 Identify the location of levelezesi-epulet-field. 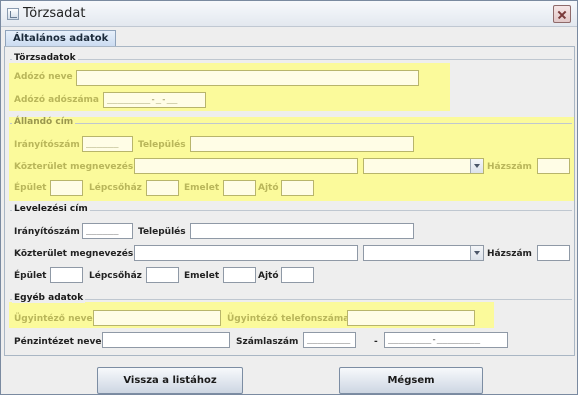
(66, 275).